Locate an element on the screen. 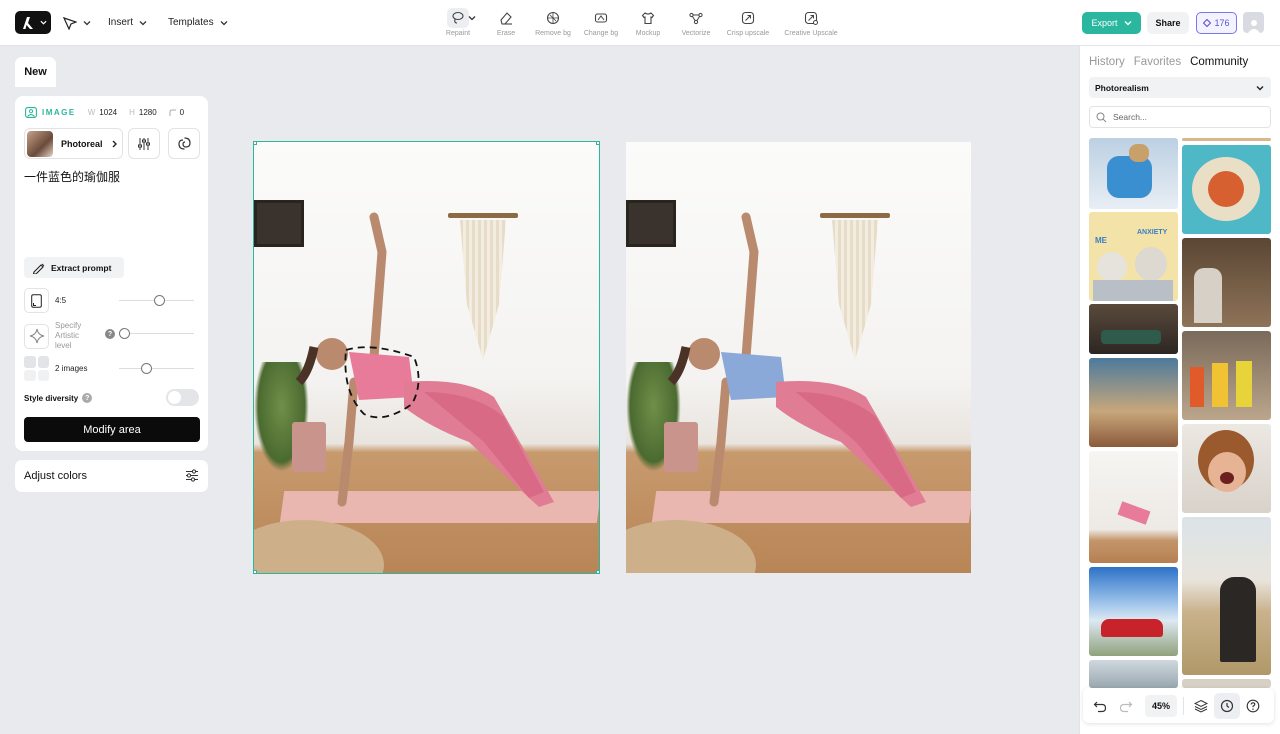 The image size is (1280, 734). new-tab: New is located at coordinates (35, 72).